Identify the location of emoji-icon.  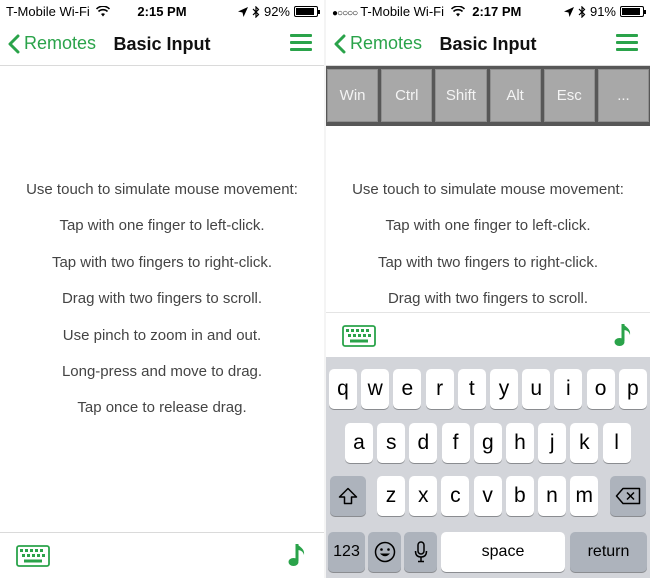
(384, 552).